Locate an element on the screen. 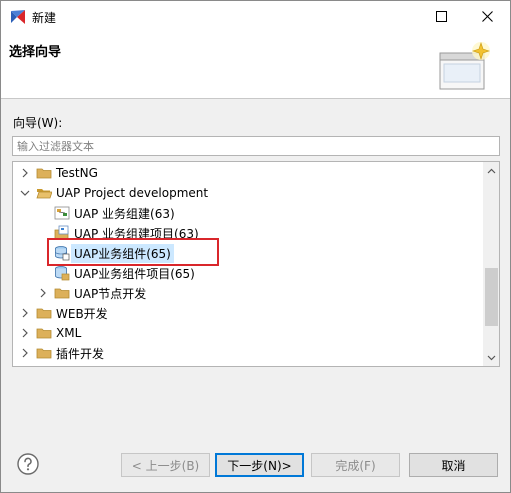 Image resolution: width=511 pixels, height=493 pixels. back-button: < 上一步(B) is located at coordinates (165, 465).